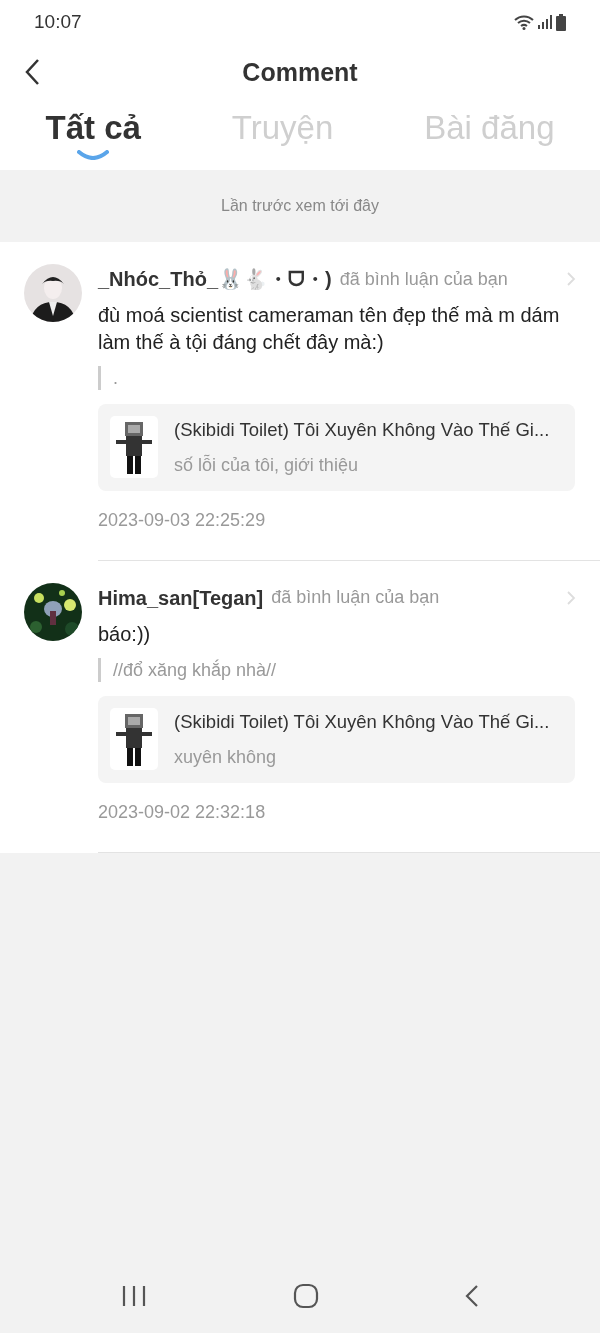  I want to click on story-card: (Skibidi Toilet) Tôi Xuyên Không Vào Thế Gi... số lỗi của tôi, giới thiệu, so click(336, 447).